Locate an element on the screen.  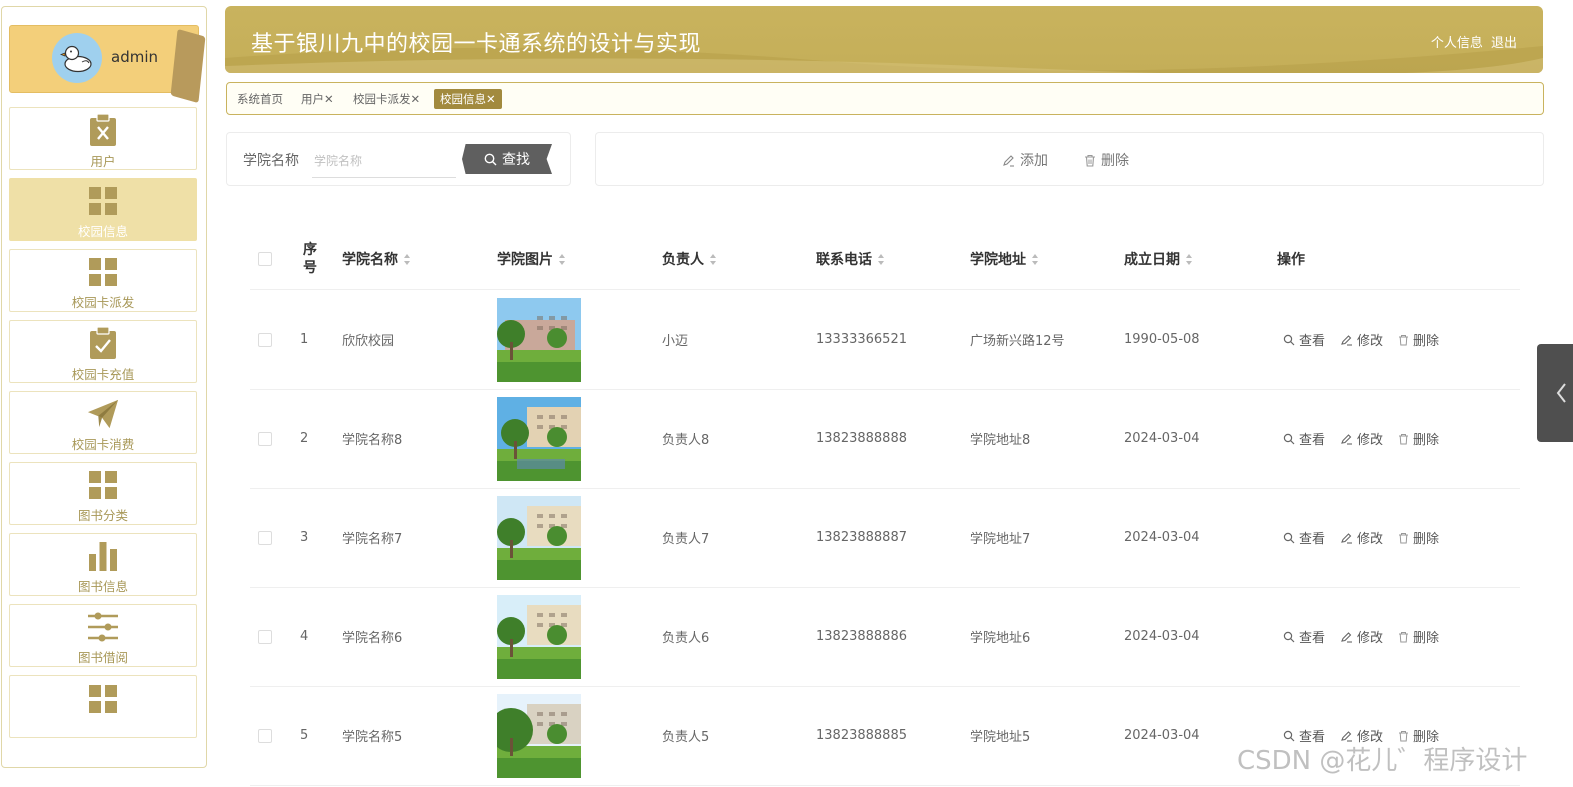
profile-link: 个人信息 is located at coordinates (1457, 43).